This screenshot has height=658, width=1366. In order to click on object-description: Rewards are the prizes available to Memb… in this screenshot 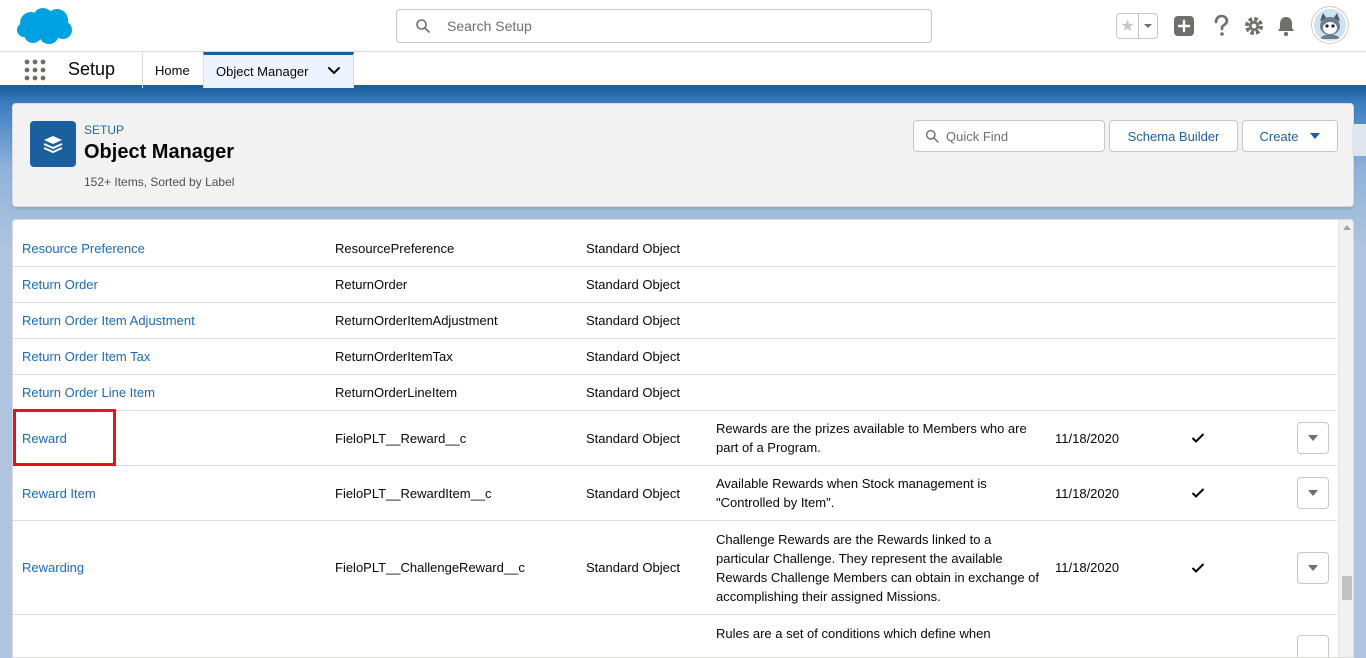, I will do `click(871, 438)`.